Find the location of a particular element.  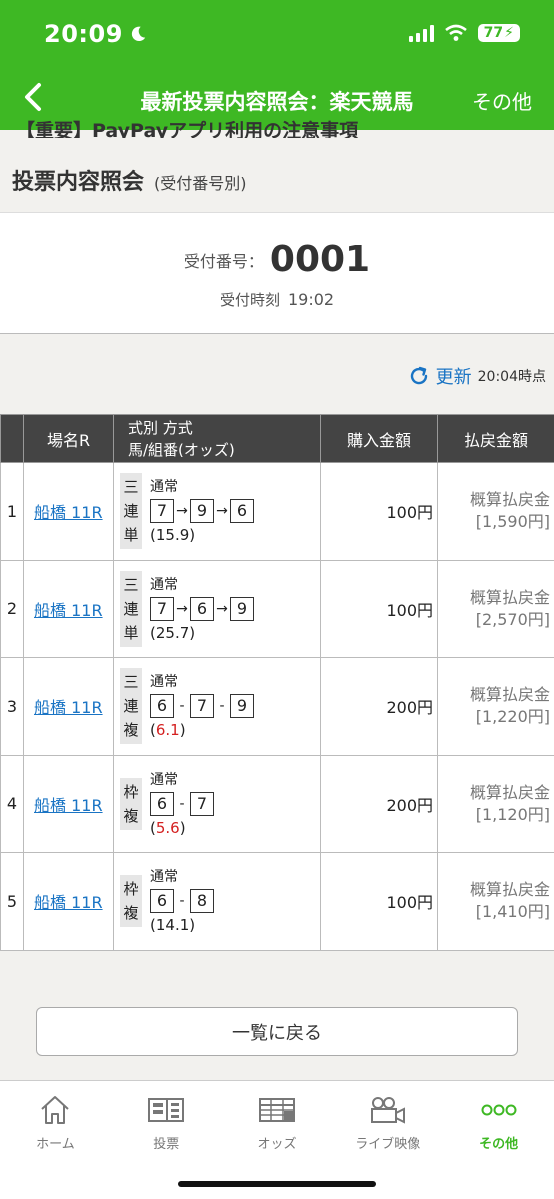

bet-odds: (15.9) is located at coordinates (202, 535).